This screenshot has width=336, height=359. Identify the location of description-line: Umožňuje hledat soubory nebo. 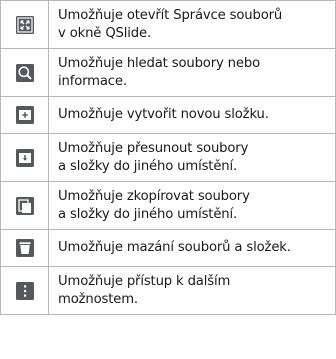
(159, 63).